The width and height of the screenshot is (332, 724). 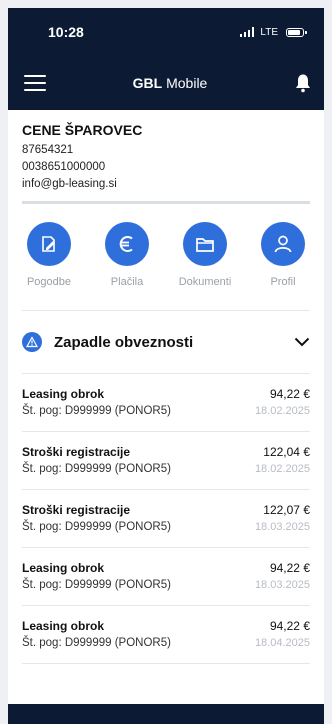 I want to click on brand-name: GBL, so click(x=147, y=83).